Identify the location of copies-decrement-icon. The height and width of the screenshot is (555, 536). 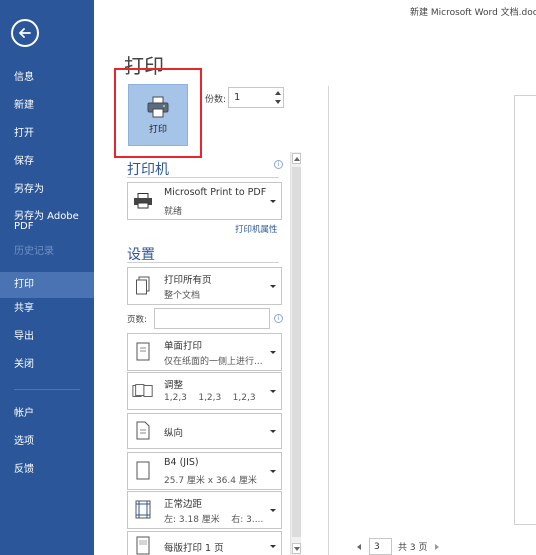
(277, 102).